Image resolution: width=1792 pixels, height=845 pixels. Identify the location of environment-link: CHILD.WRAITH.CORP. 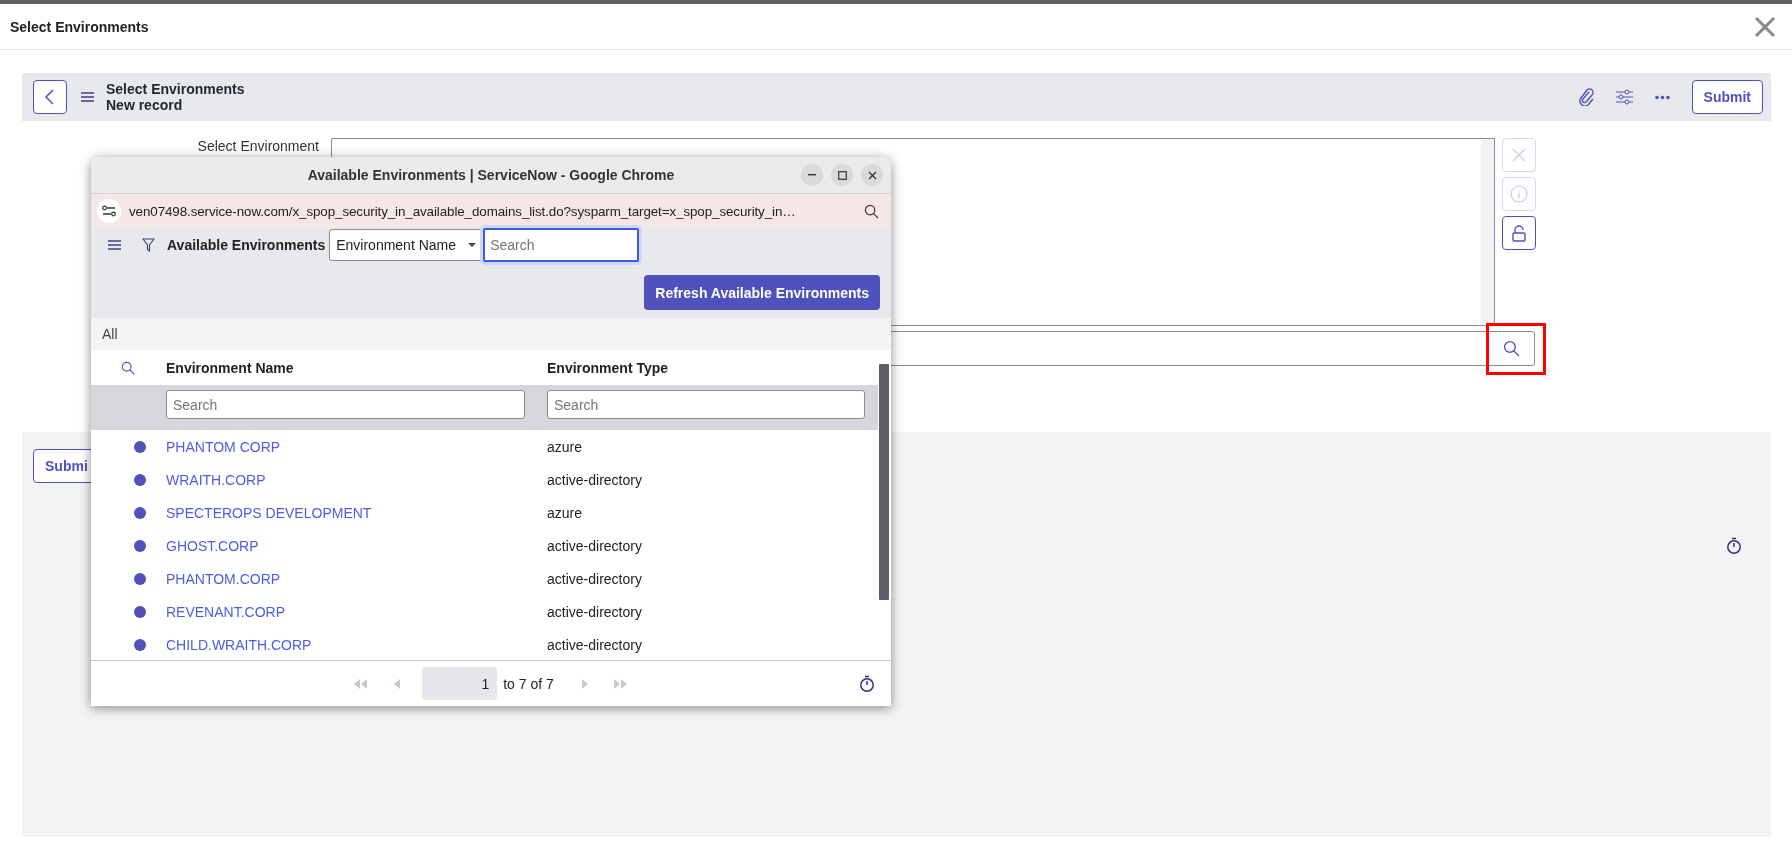
(239, 644).